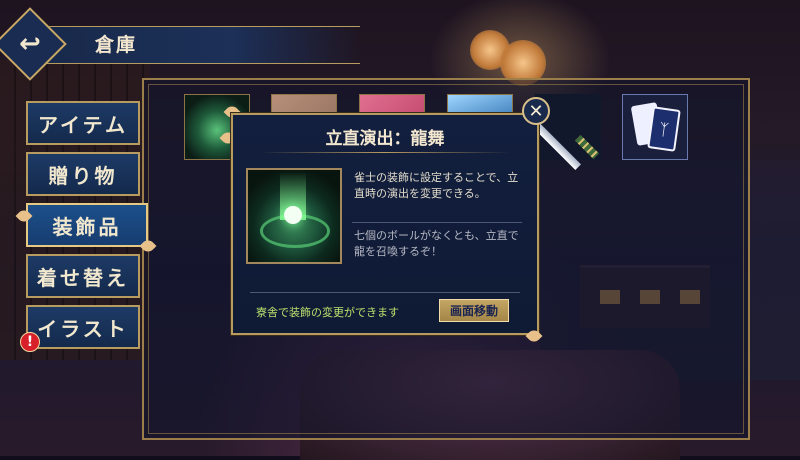 The height and width of the screenshot is (460, 800). What do you see at coordinates (200, 45) in the screenshot?
I see `header-bar` at bounding box center [200, 45].